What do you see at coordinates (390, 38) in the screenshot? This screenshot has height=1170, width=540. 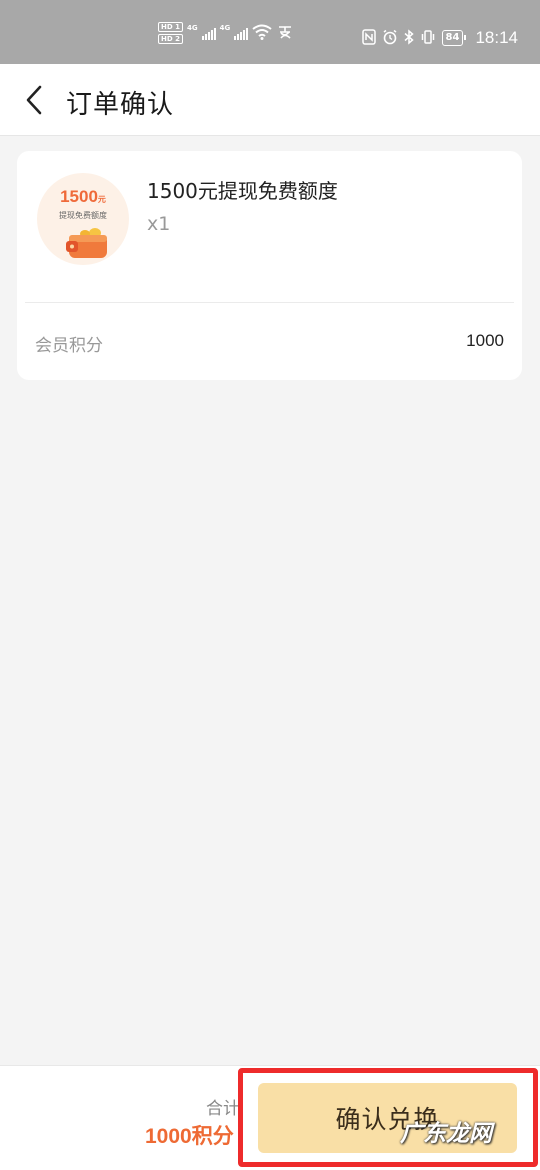 I see `alarm-icon` at bounding box center [390, 38].